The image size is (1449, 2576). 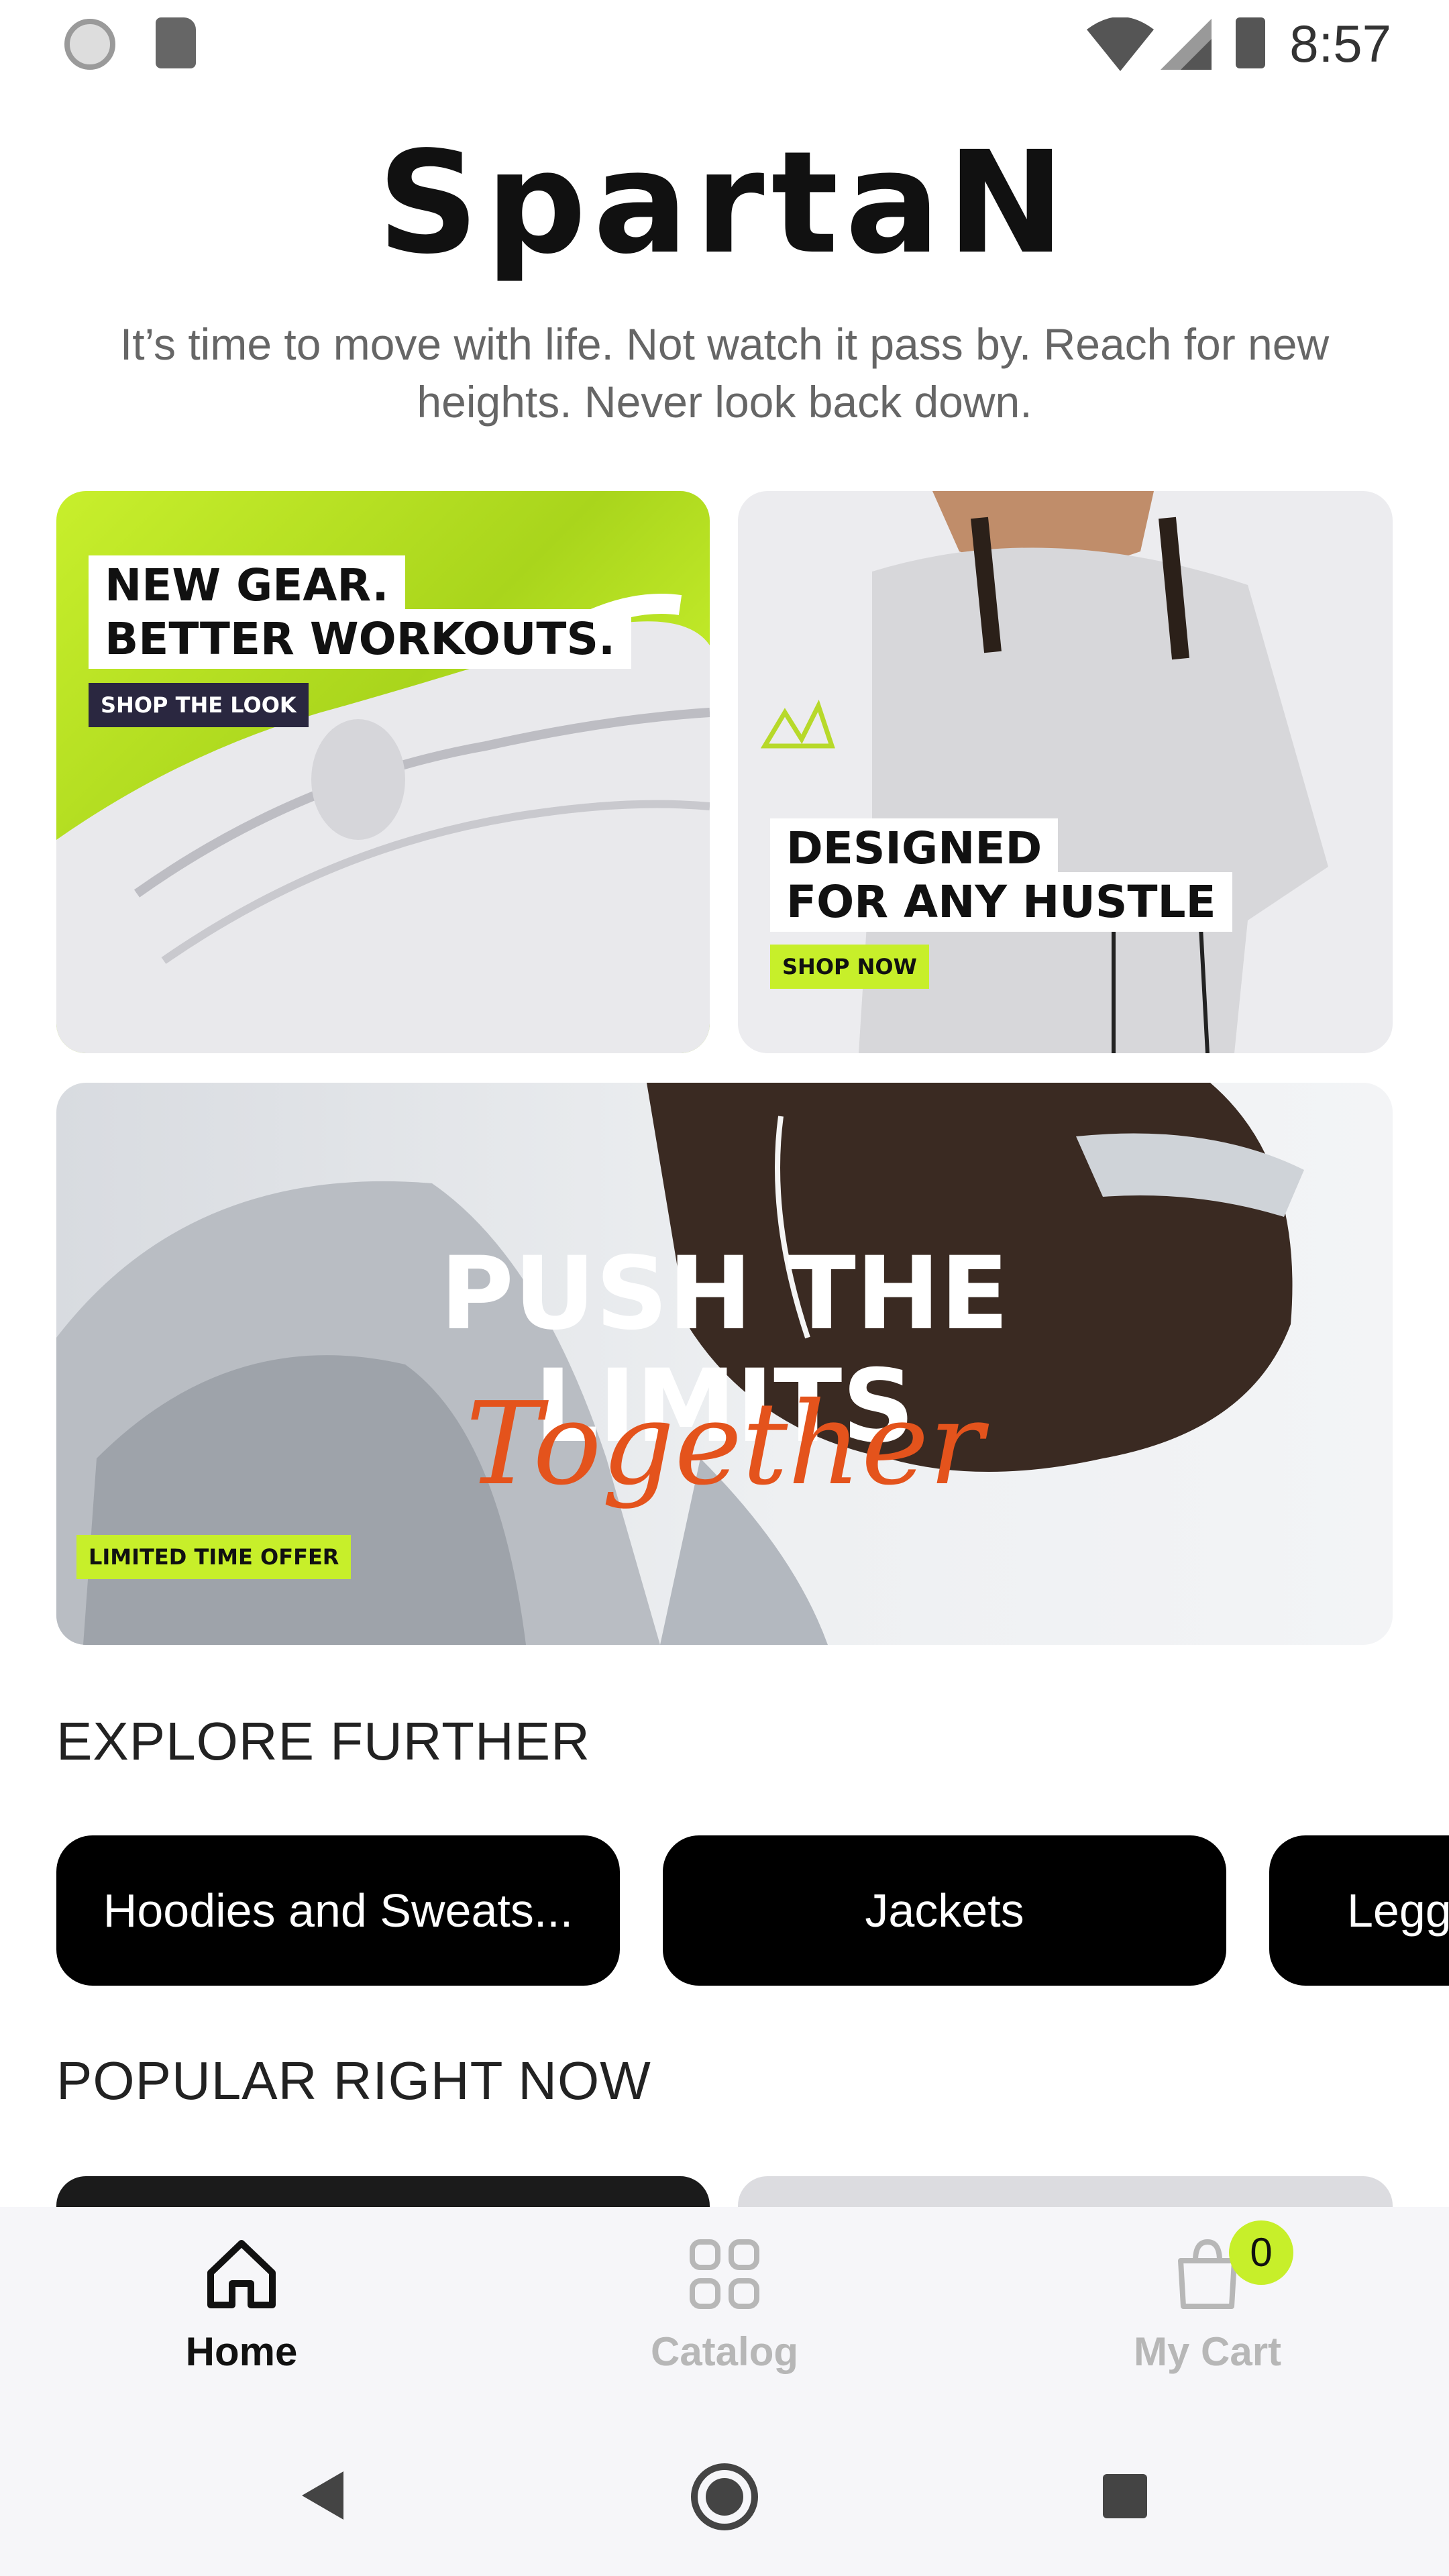 What do you see at coordinates (724, 2274) in the screenshot?
I see `catalog-grid-icon` at bounding box center [724, 2274].